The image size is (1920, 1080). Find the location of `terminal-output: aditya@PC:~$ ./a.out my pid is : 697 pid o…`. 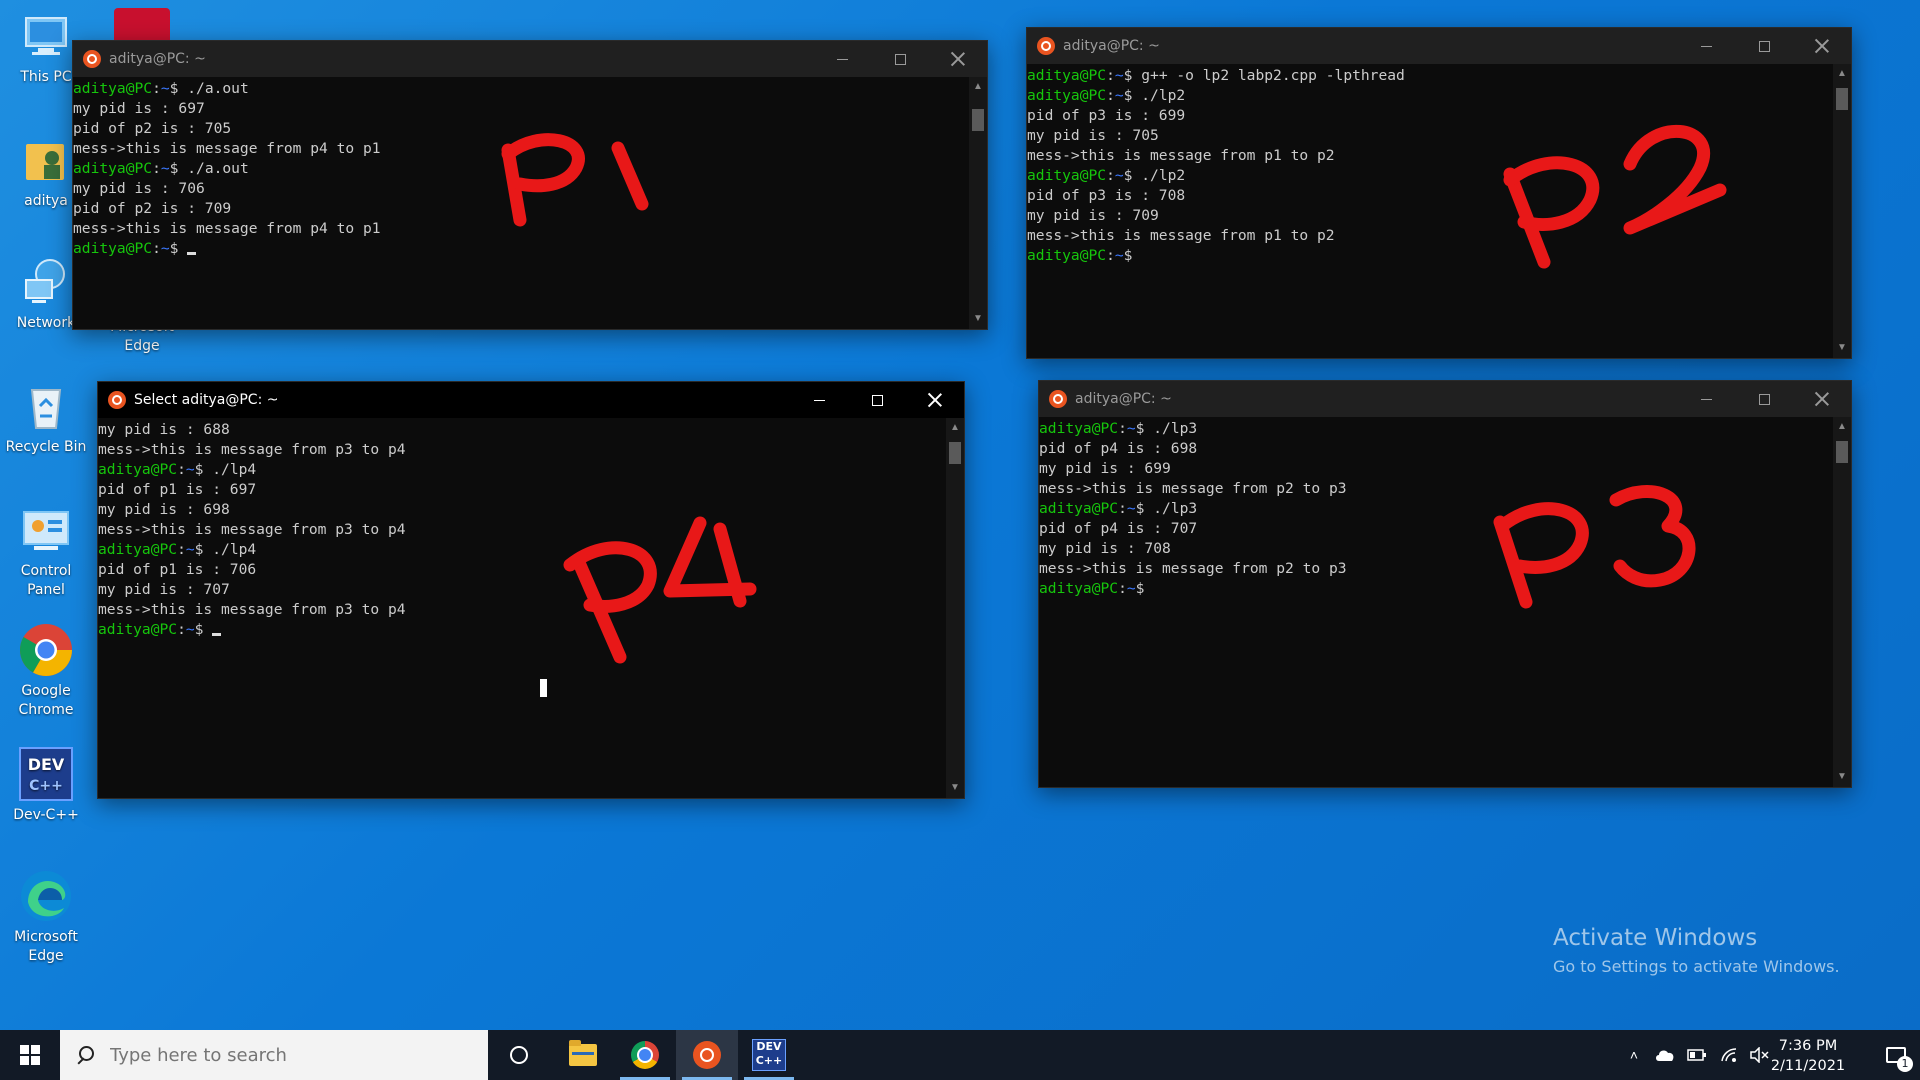

terminal-output: aditya@PC:~$ ./a.out my pid is : 697 pid o… is located at coordinates (521, 203).